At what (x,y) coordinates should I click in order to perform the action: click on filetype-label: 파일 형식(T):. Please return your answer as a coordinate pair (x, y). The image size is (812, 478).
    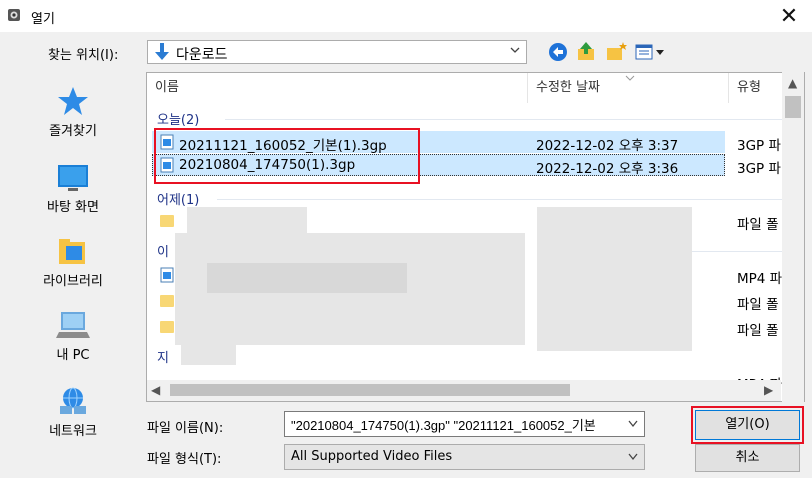
    Looking at the image, I should click on (184, 459).